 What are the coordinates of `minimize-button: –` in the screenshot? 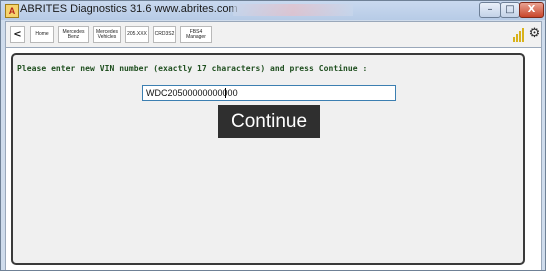 It's located at (490, 10).